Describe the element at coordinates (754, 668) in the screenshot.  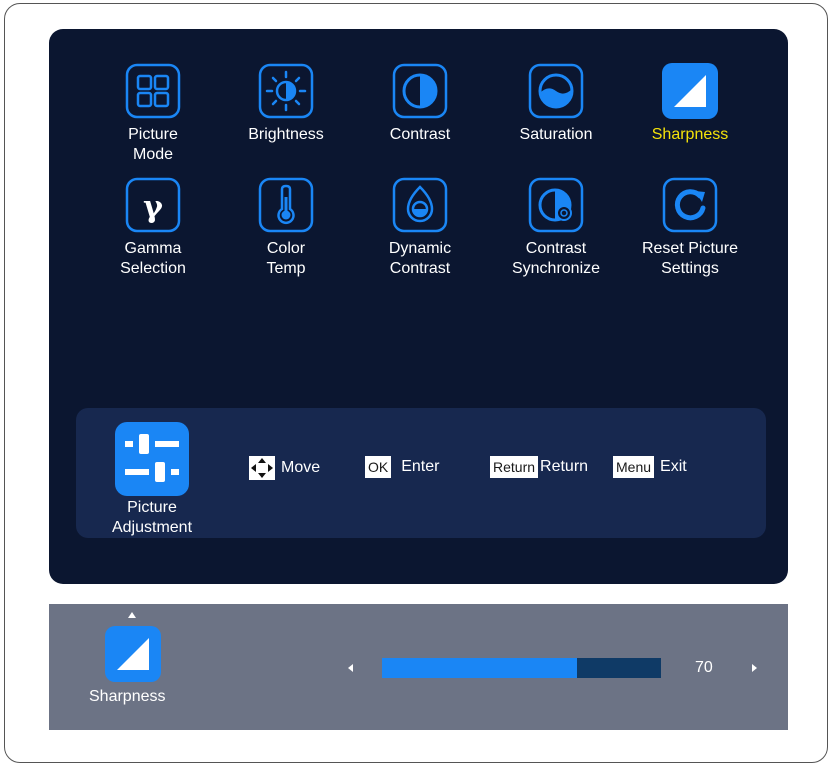
I see `increase-arrow-icon` at that location.